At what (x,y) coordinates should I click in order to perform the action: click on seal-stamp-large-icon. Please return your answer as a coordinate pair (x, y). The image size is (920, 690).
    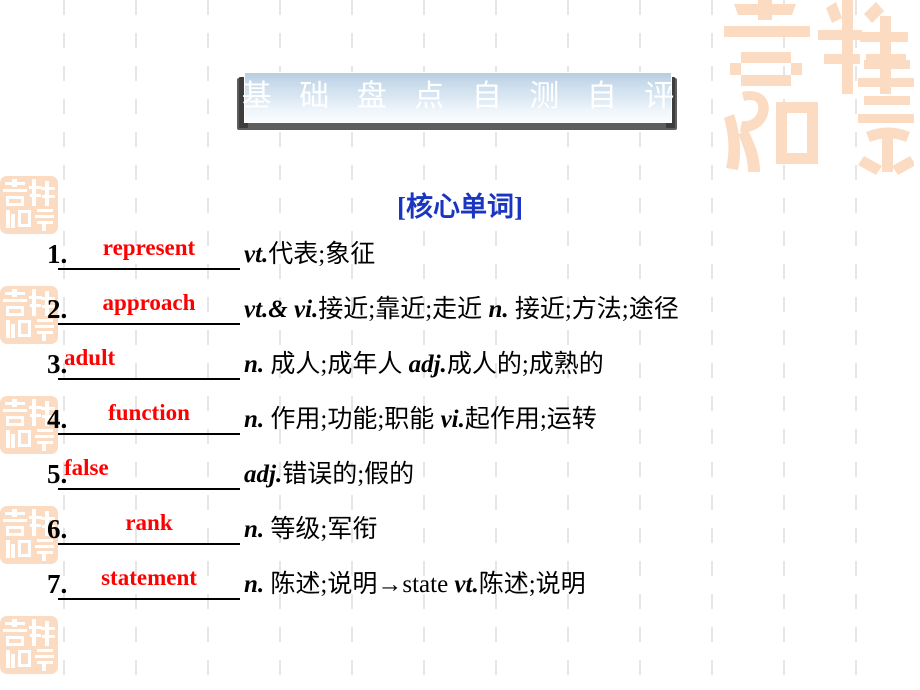
    Looking at the image, I should click on (819, 87).